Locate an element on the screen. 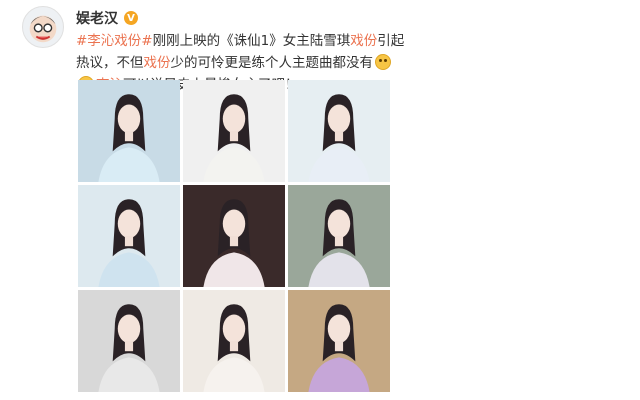 The image size is (640, 400). hashtag-link: #李沁戏份# is located at coordinates (114, 41).